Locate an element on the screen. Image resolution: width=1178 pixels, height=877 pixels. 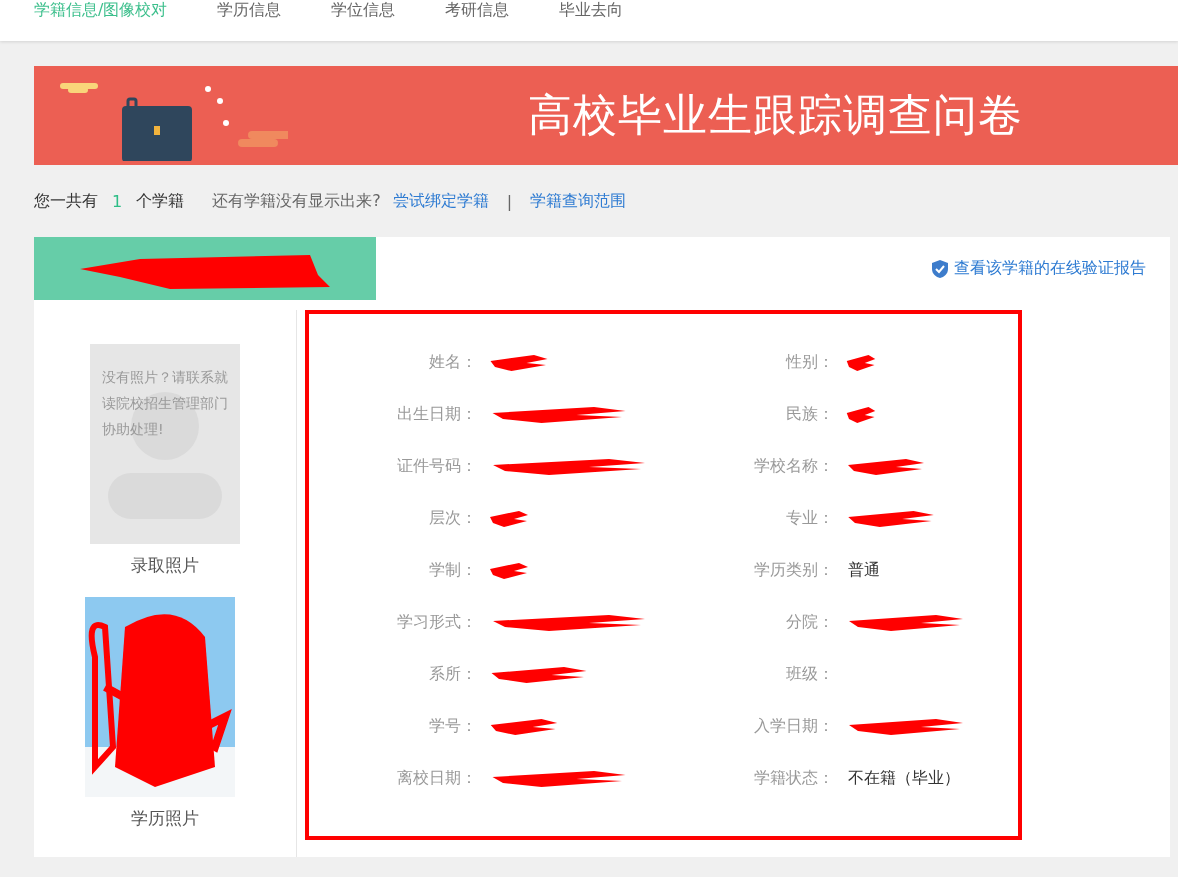
nav-tab: 毕业去向 is located at coordinates (591, 10).